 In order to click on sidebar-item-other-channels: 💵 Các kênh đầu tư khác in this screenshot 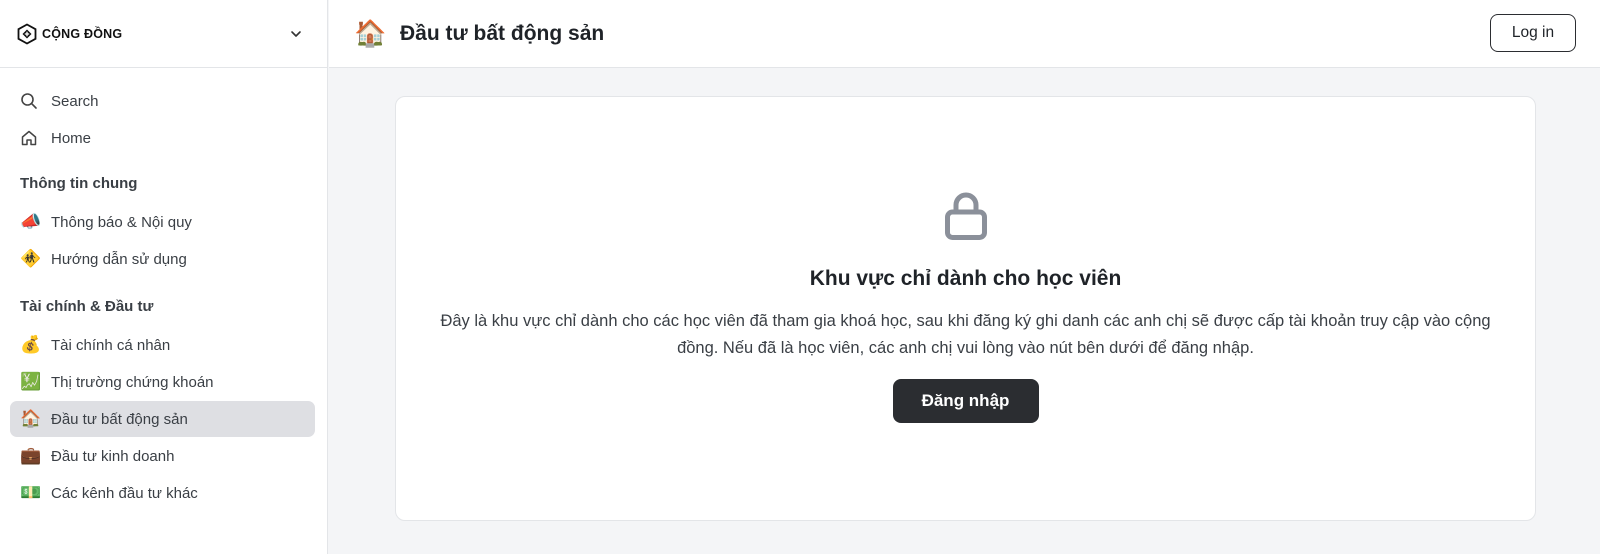, I will do `click(162, 493)`.